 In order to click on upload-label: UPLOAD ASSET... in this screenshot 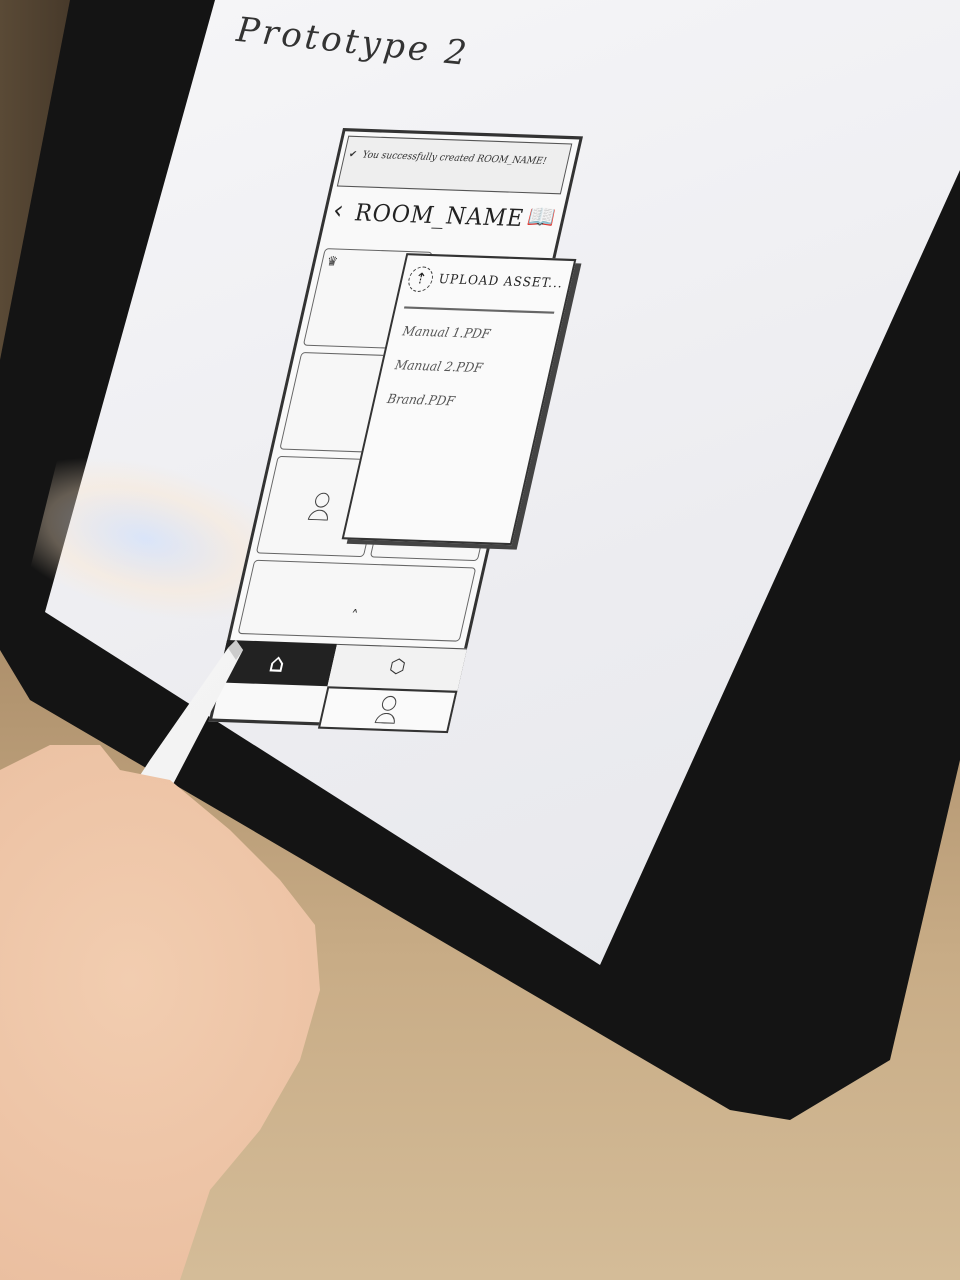, I will do `click(501, 281)`.